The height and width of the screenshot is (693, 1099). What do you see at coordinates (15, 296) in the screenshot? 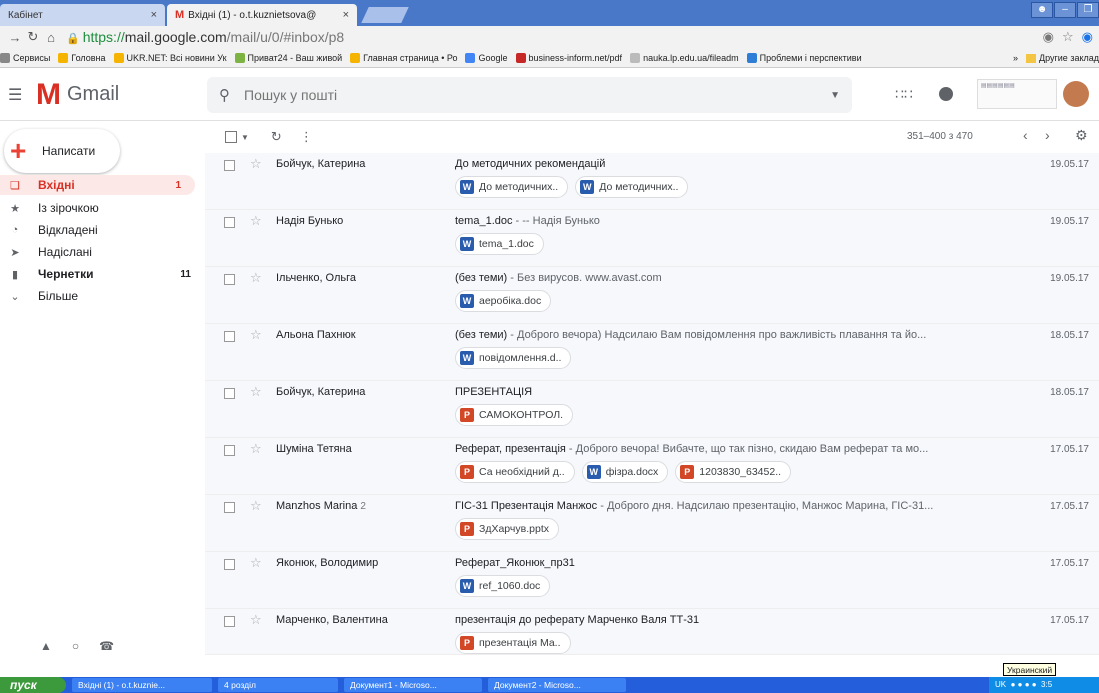
I see `chevron-down-icon: ⌄` at bounding box center [15, 296].